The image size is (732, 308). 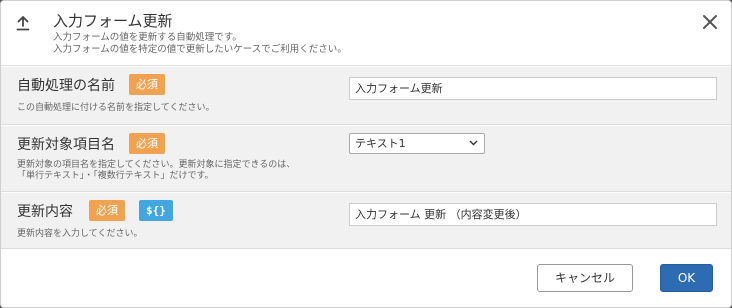 What do you see at coordinates (116, 108) in the screenshot?
I see `field-help: この自動処理に付ける名前を指定してください。` at bounding box center [116, 108].